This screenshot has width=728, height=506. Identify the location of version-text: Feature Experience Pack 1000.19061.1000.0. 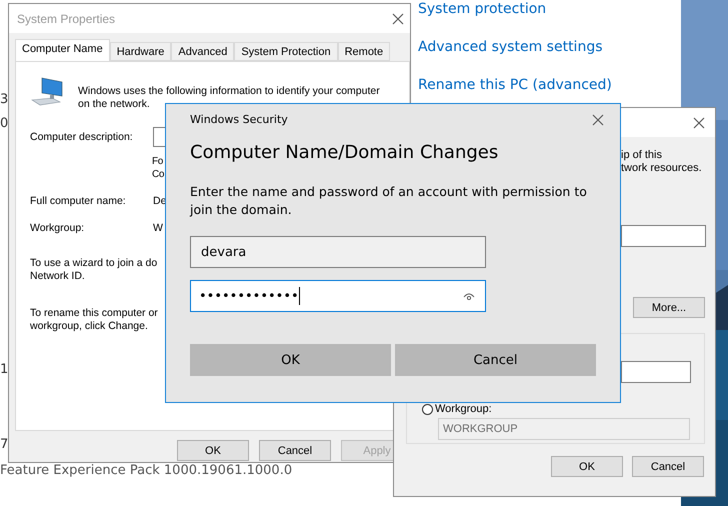
(146, 470).